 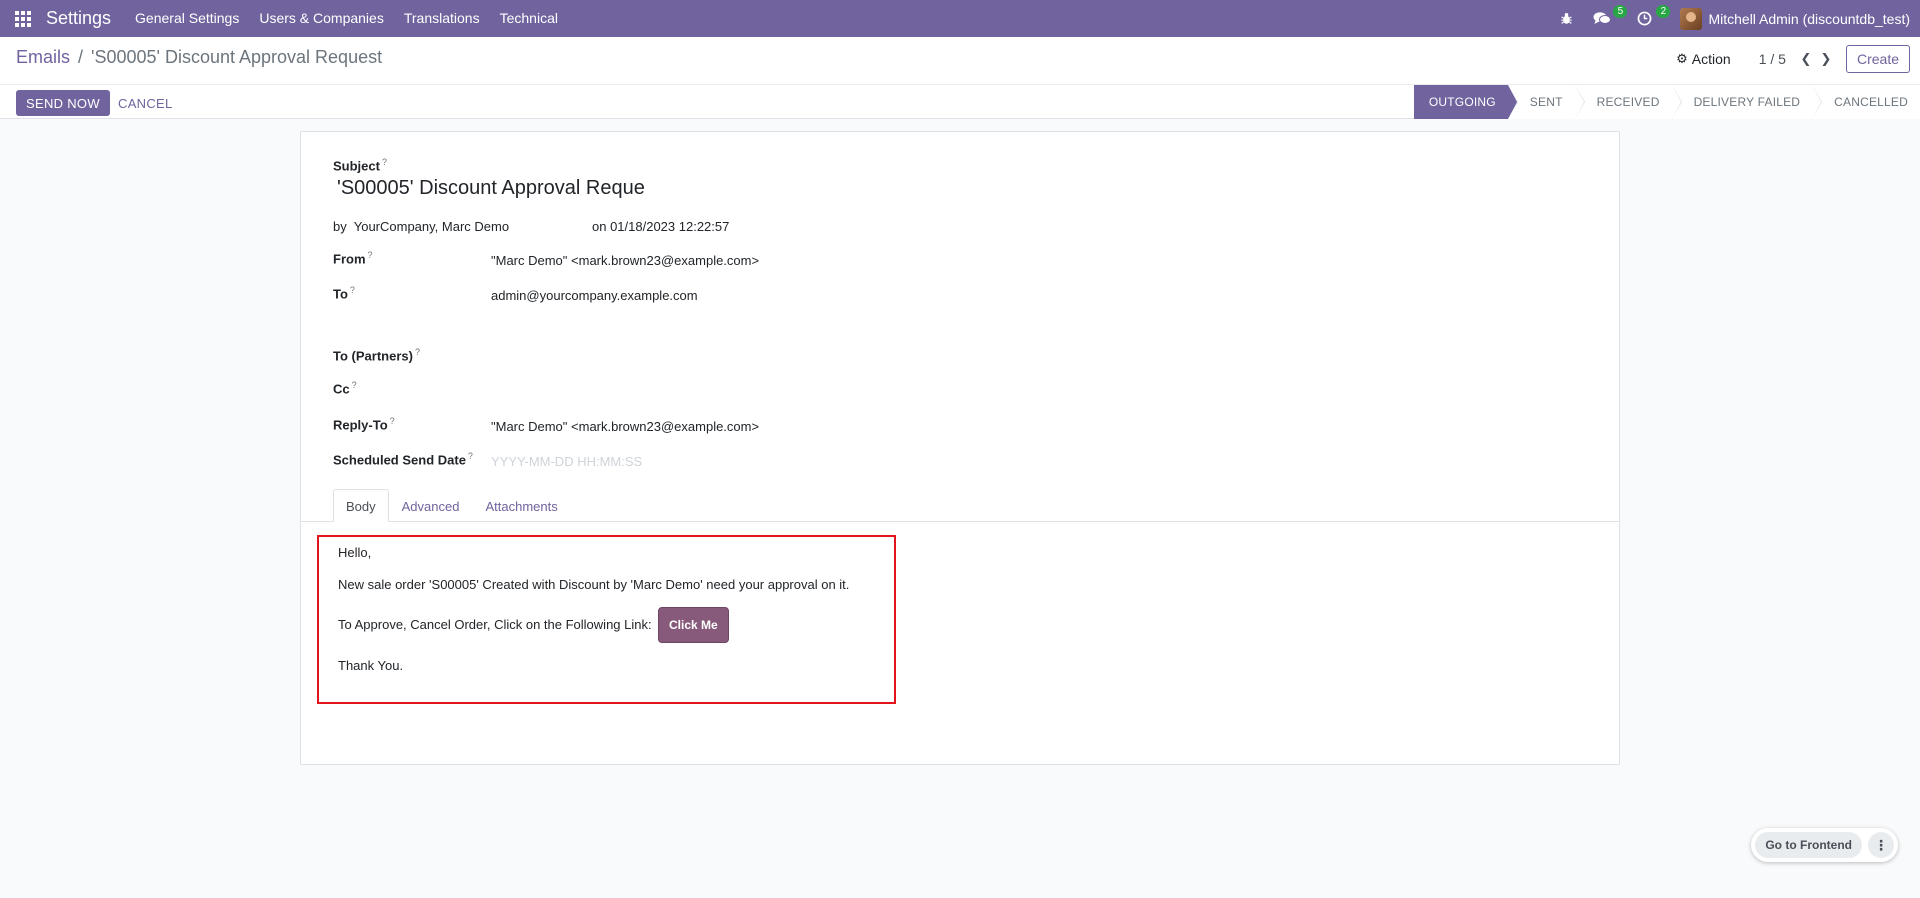 I want to click on body-greeting: Hello,, so click(x=355, y=552).